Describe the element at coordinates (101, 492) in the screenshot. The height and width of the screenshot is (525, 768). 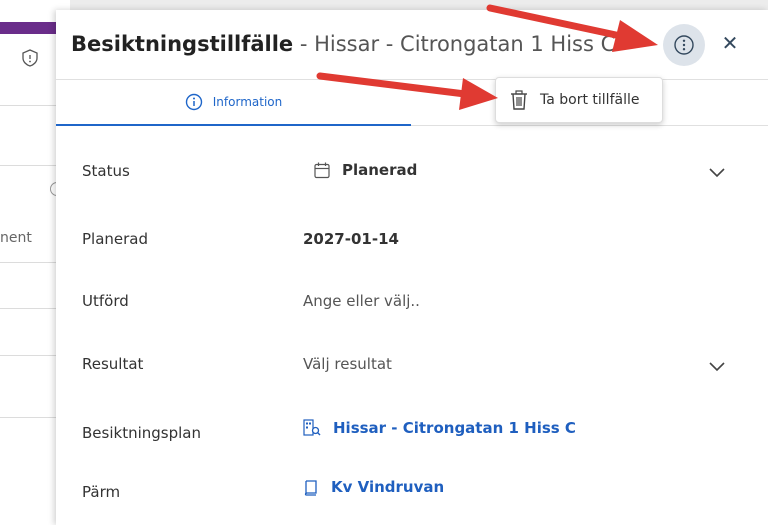
I see `field-label-parm: Pärm` at that location.